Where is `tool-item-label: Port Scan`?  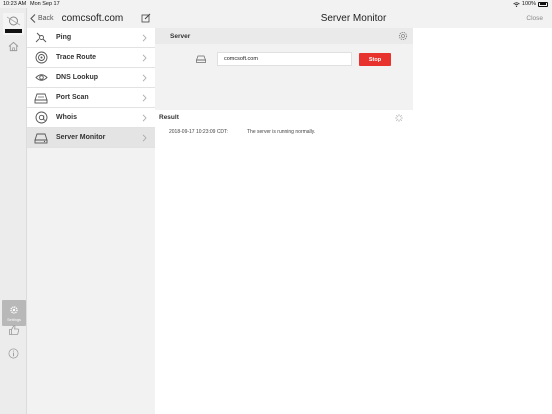 tool-item-label: Port Scan is located at coordinates (72, 97).